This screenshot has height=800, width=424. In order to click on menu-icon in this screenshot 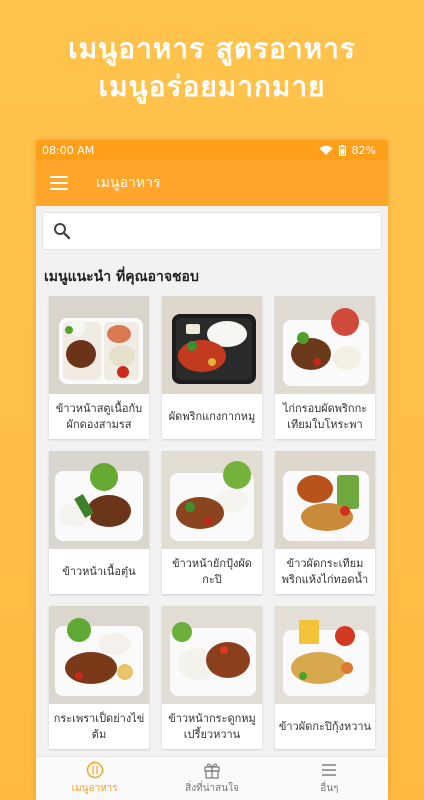, I will do `click(329, 770)`.